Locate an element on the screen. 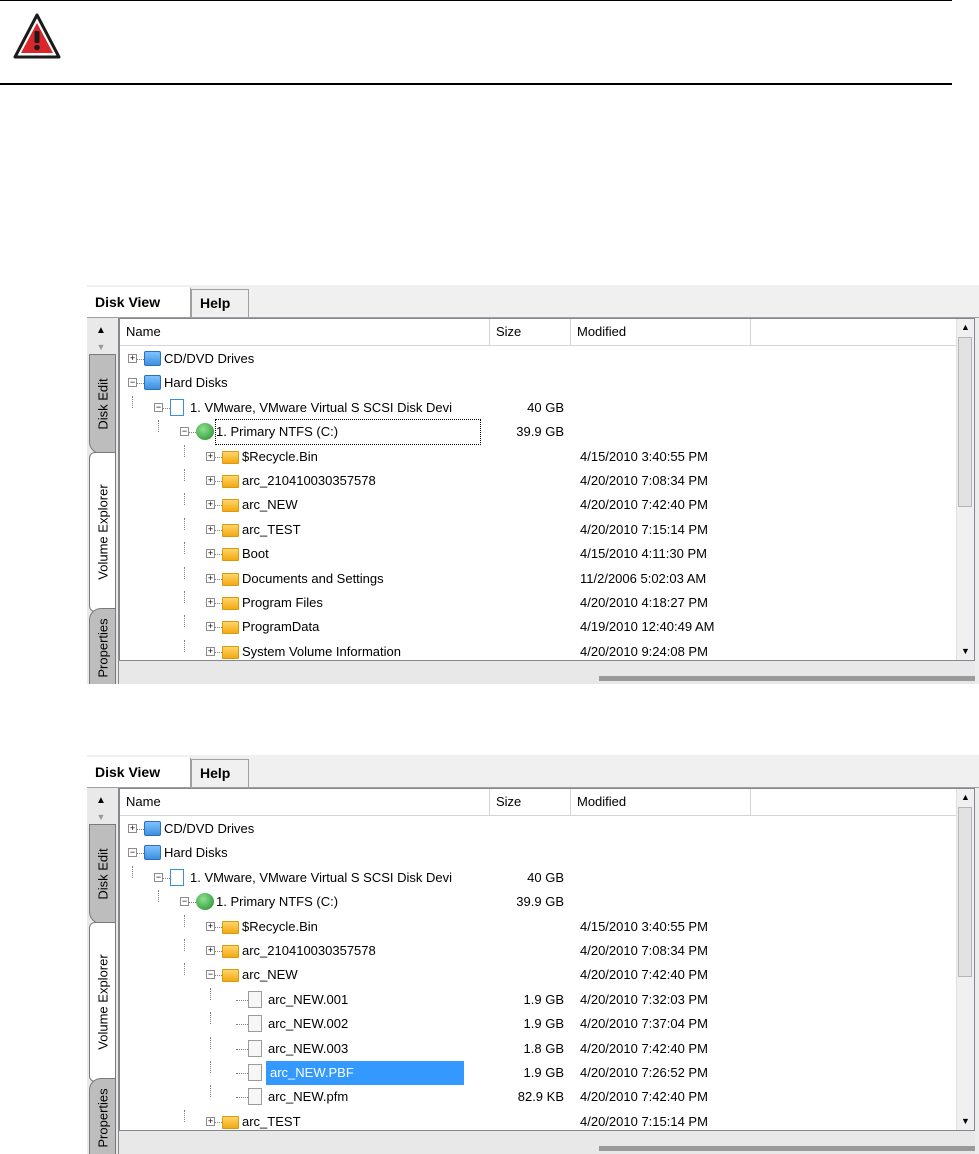 The height and width of the screenshot is (1154, 979). side-tab-strip: ▲ ▼ Disk Edit Volume Explorer Properties is located at coordinates (103, 971).